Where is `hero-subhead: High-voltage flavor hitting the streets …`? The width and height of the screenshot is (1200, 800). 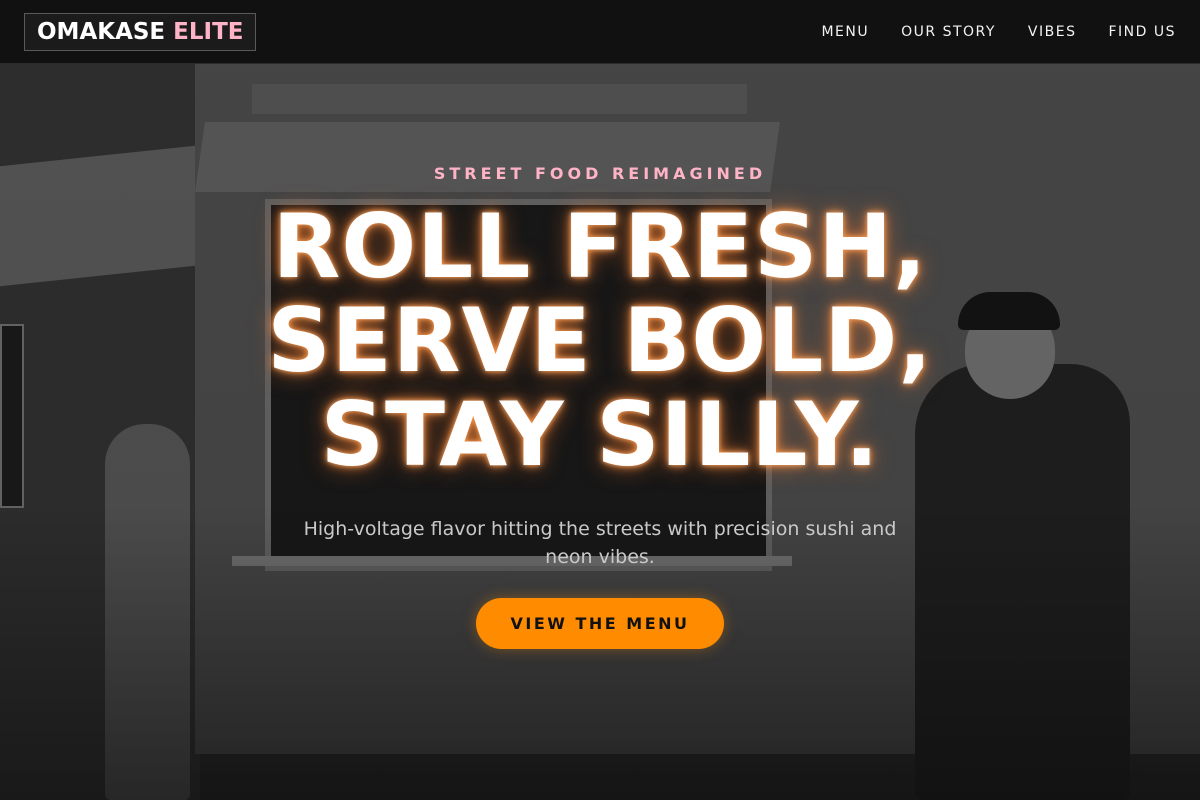 hero-subhead: High-voltage flavor hitting the streets … is located at coordinates (600, 543).